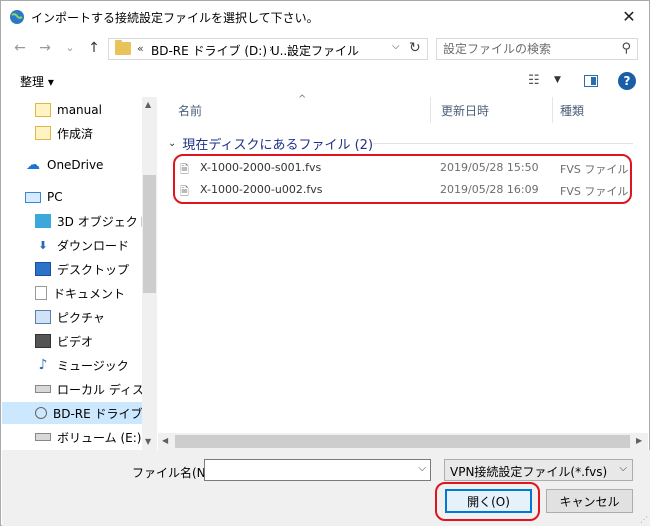 Image resolution: width=650 pixels, height=526 pixels. I want to click on sidebar-item-volume-e: ボリューム (E:), so click(72, 437).